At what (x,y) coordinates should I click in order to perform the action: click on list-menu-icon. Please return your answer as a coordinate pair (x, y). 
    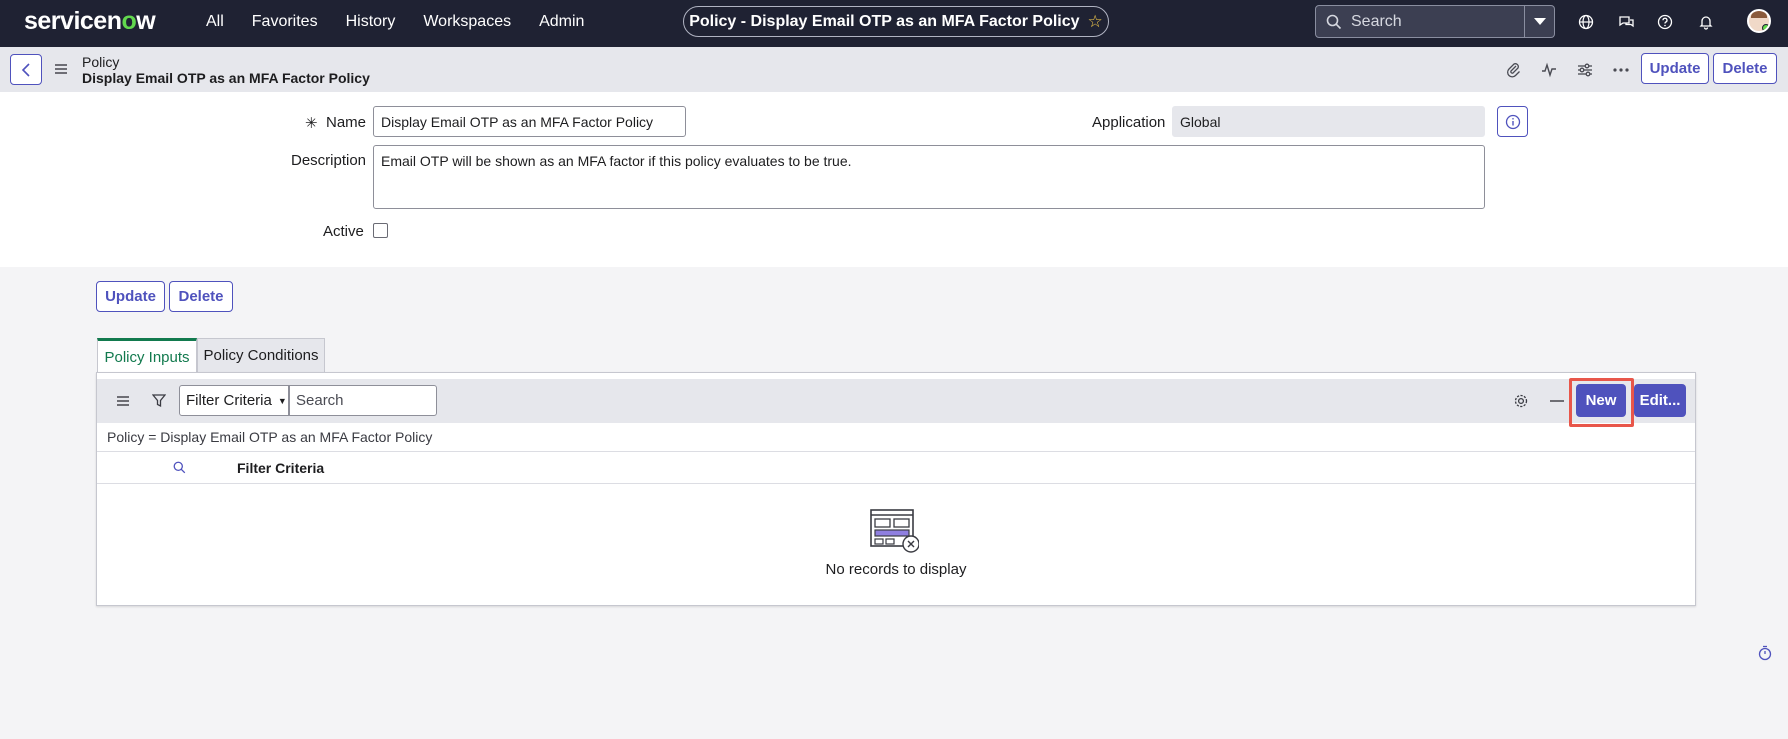
    Looking at the image, I should click on (123, 401).